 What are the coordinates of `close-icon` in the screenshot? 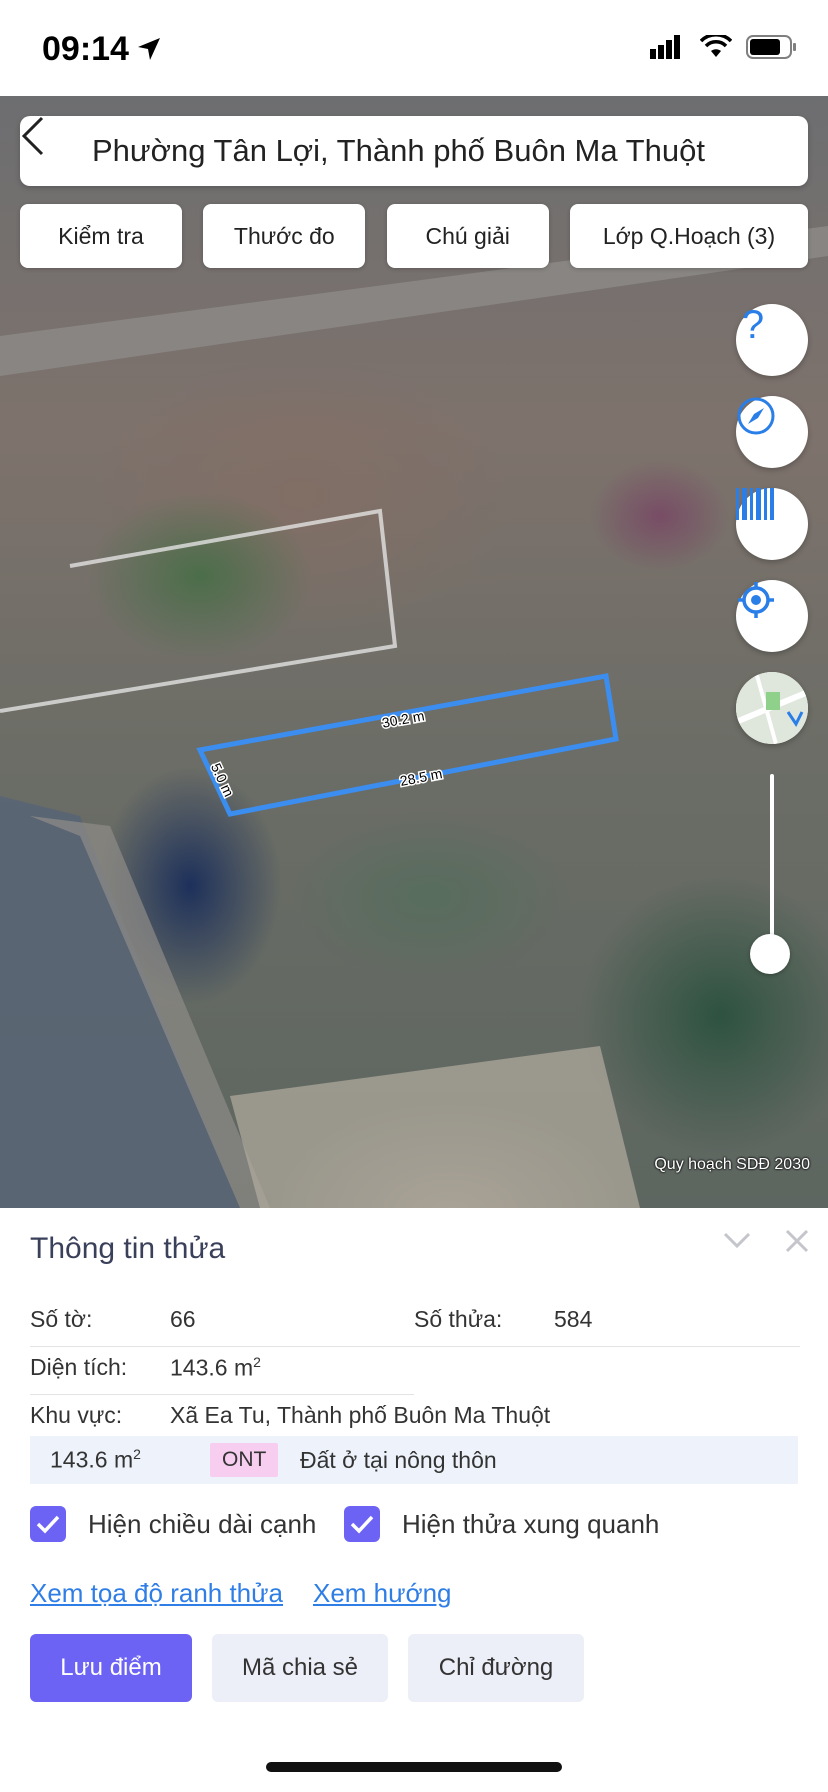 It's located at (797, 1241).